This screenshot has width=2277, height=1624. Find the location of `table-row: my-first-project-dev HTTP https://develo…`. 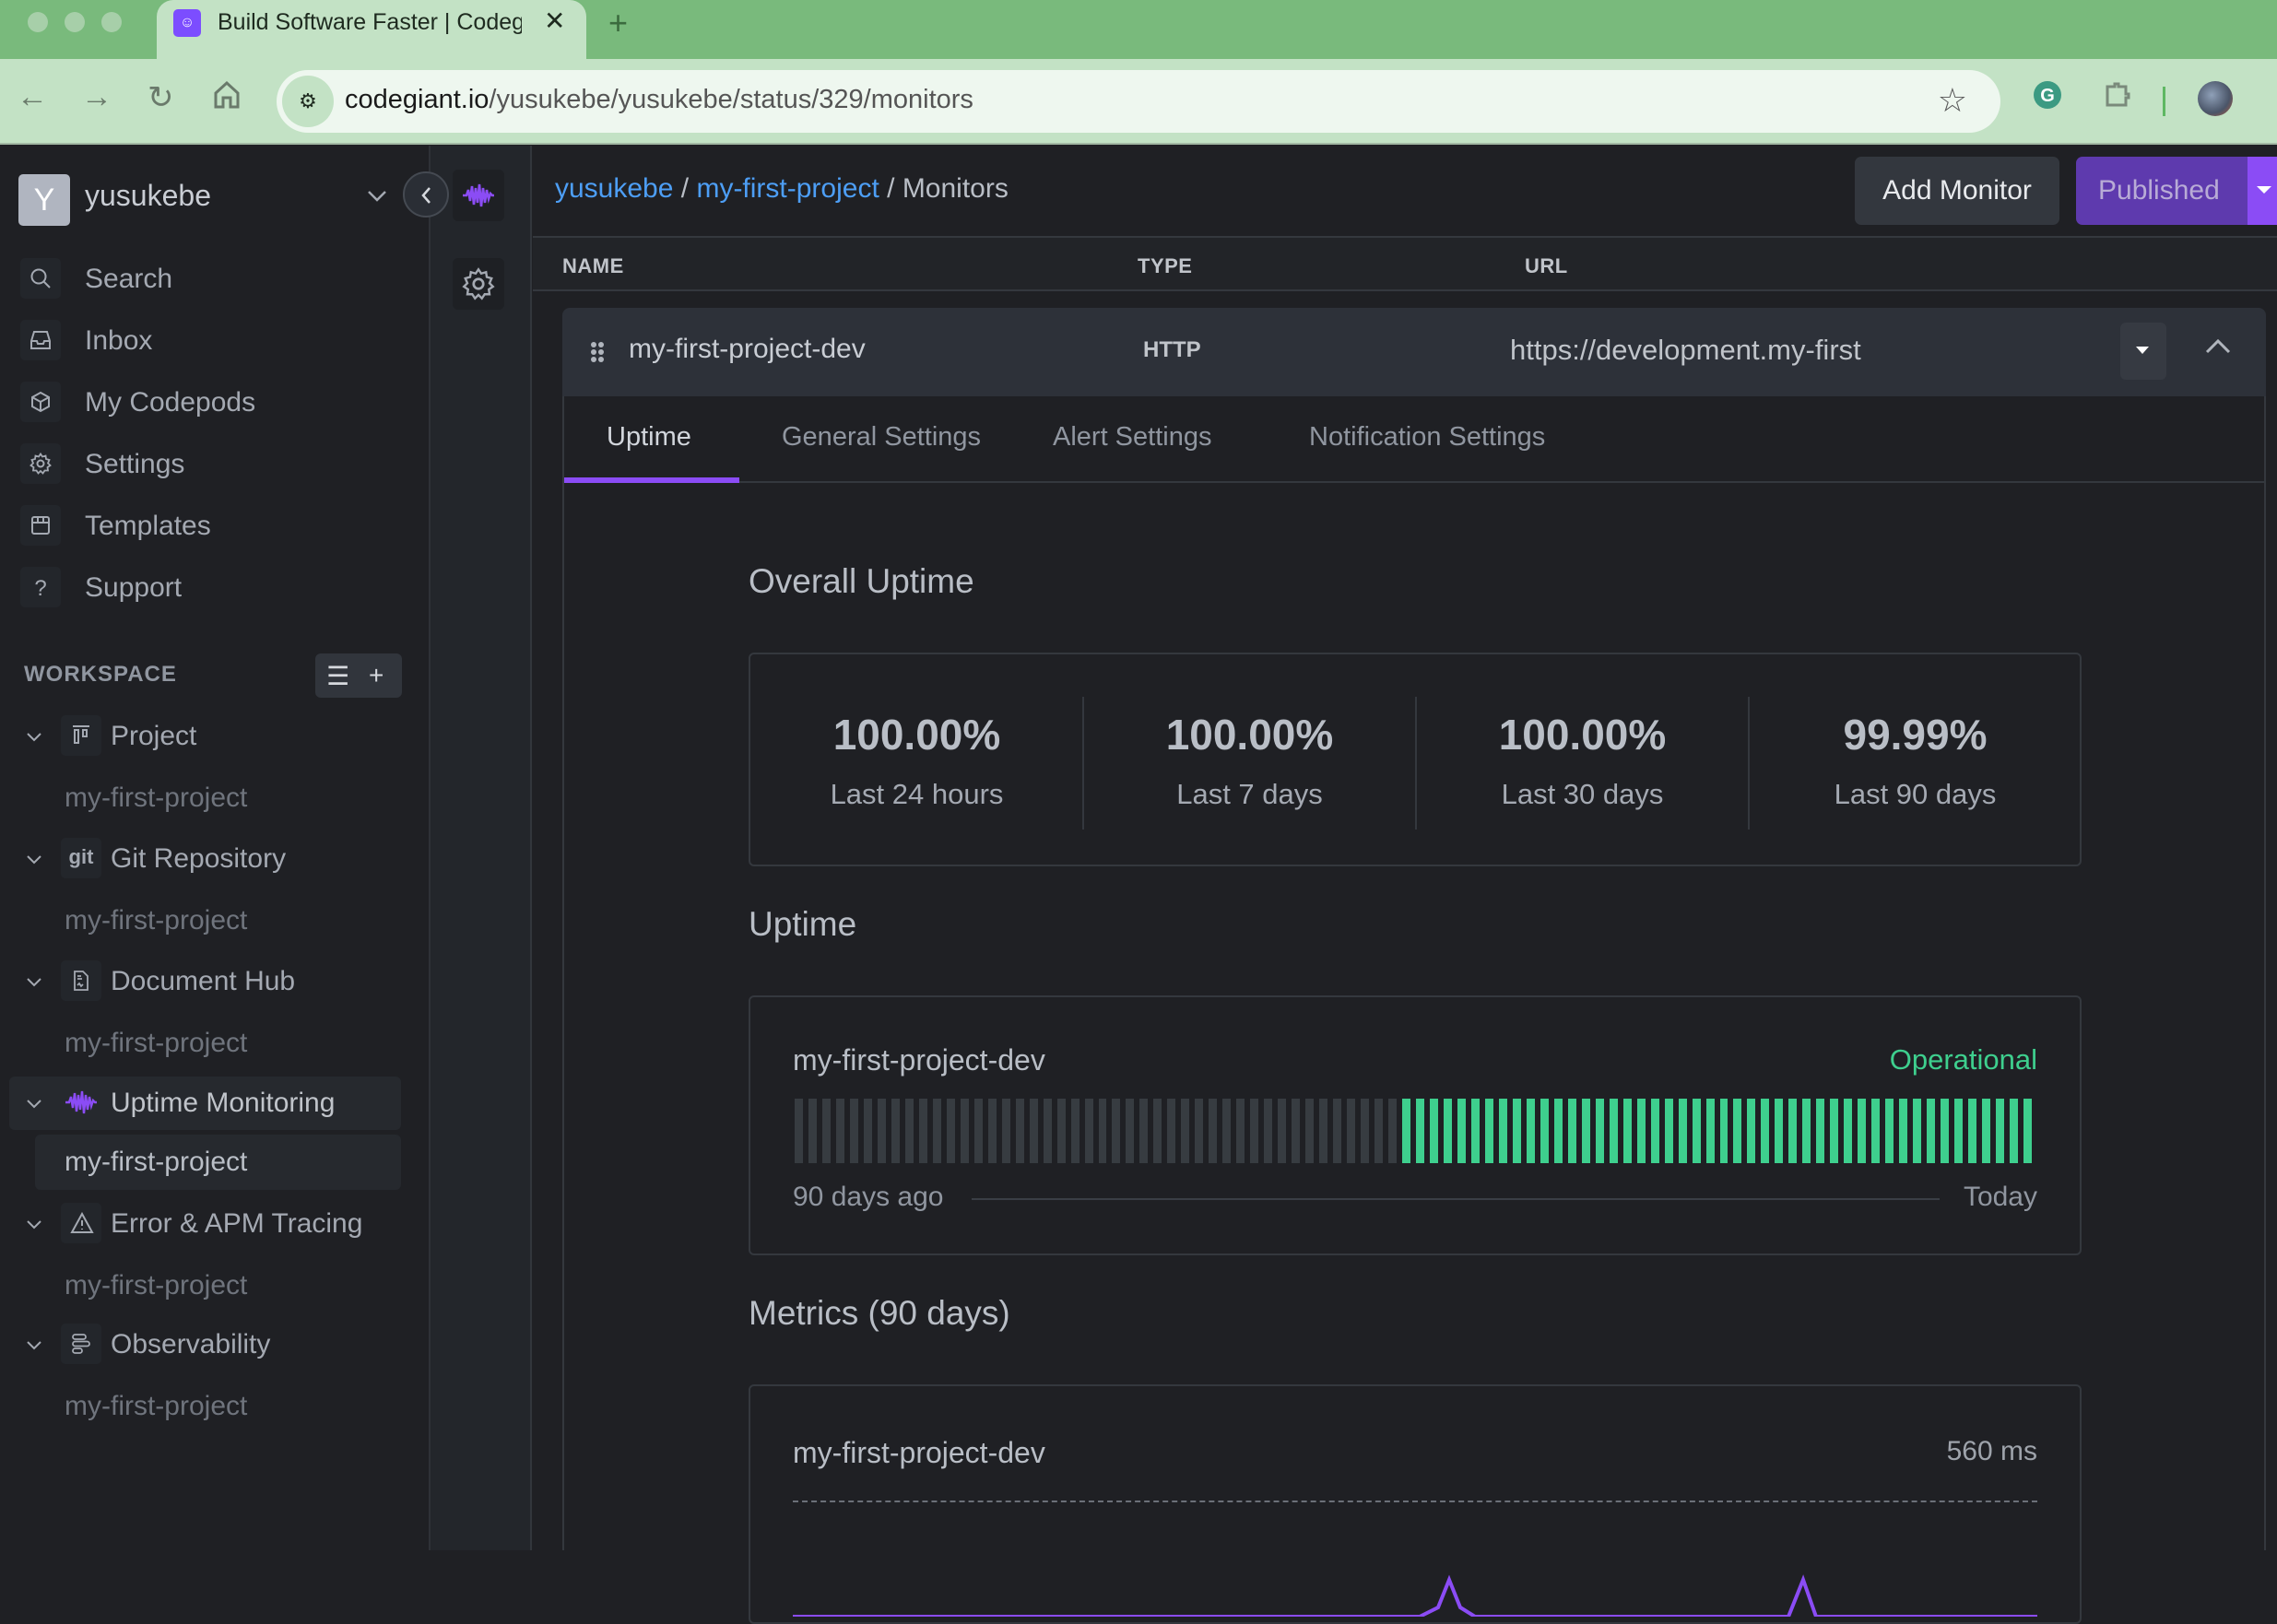

table-row: my-first-project-dev HTTP https://develo… is located at coordinates (1414, 352).